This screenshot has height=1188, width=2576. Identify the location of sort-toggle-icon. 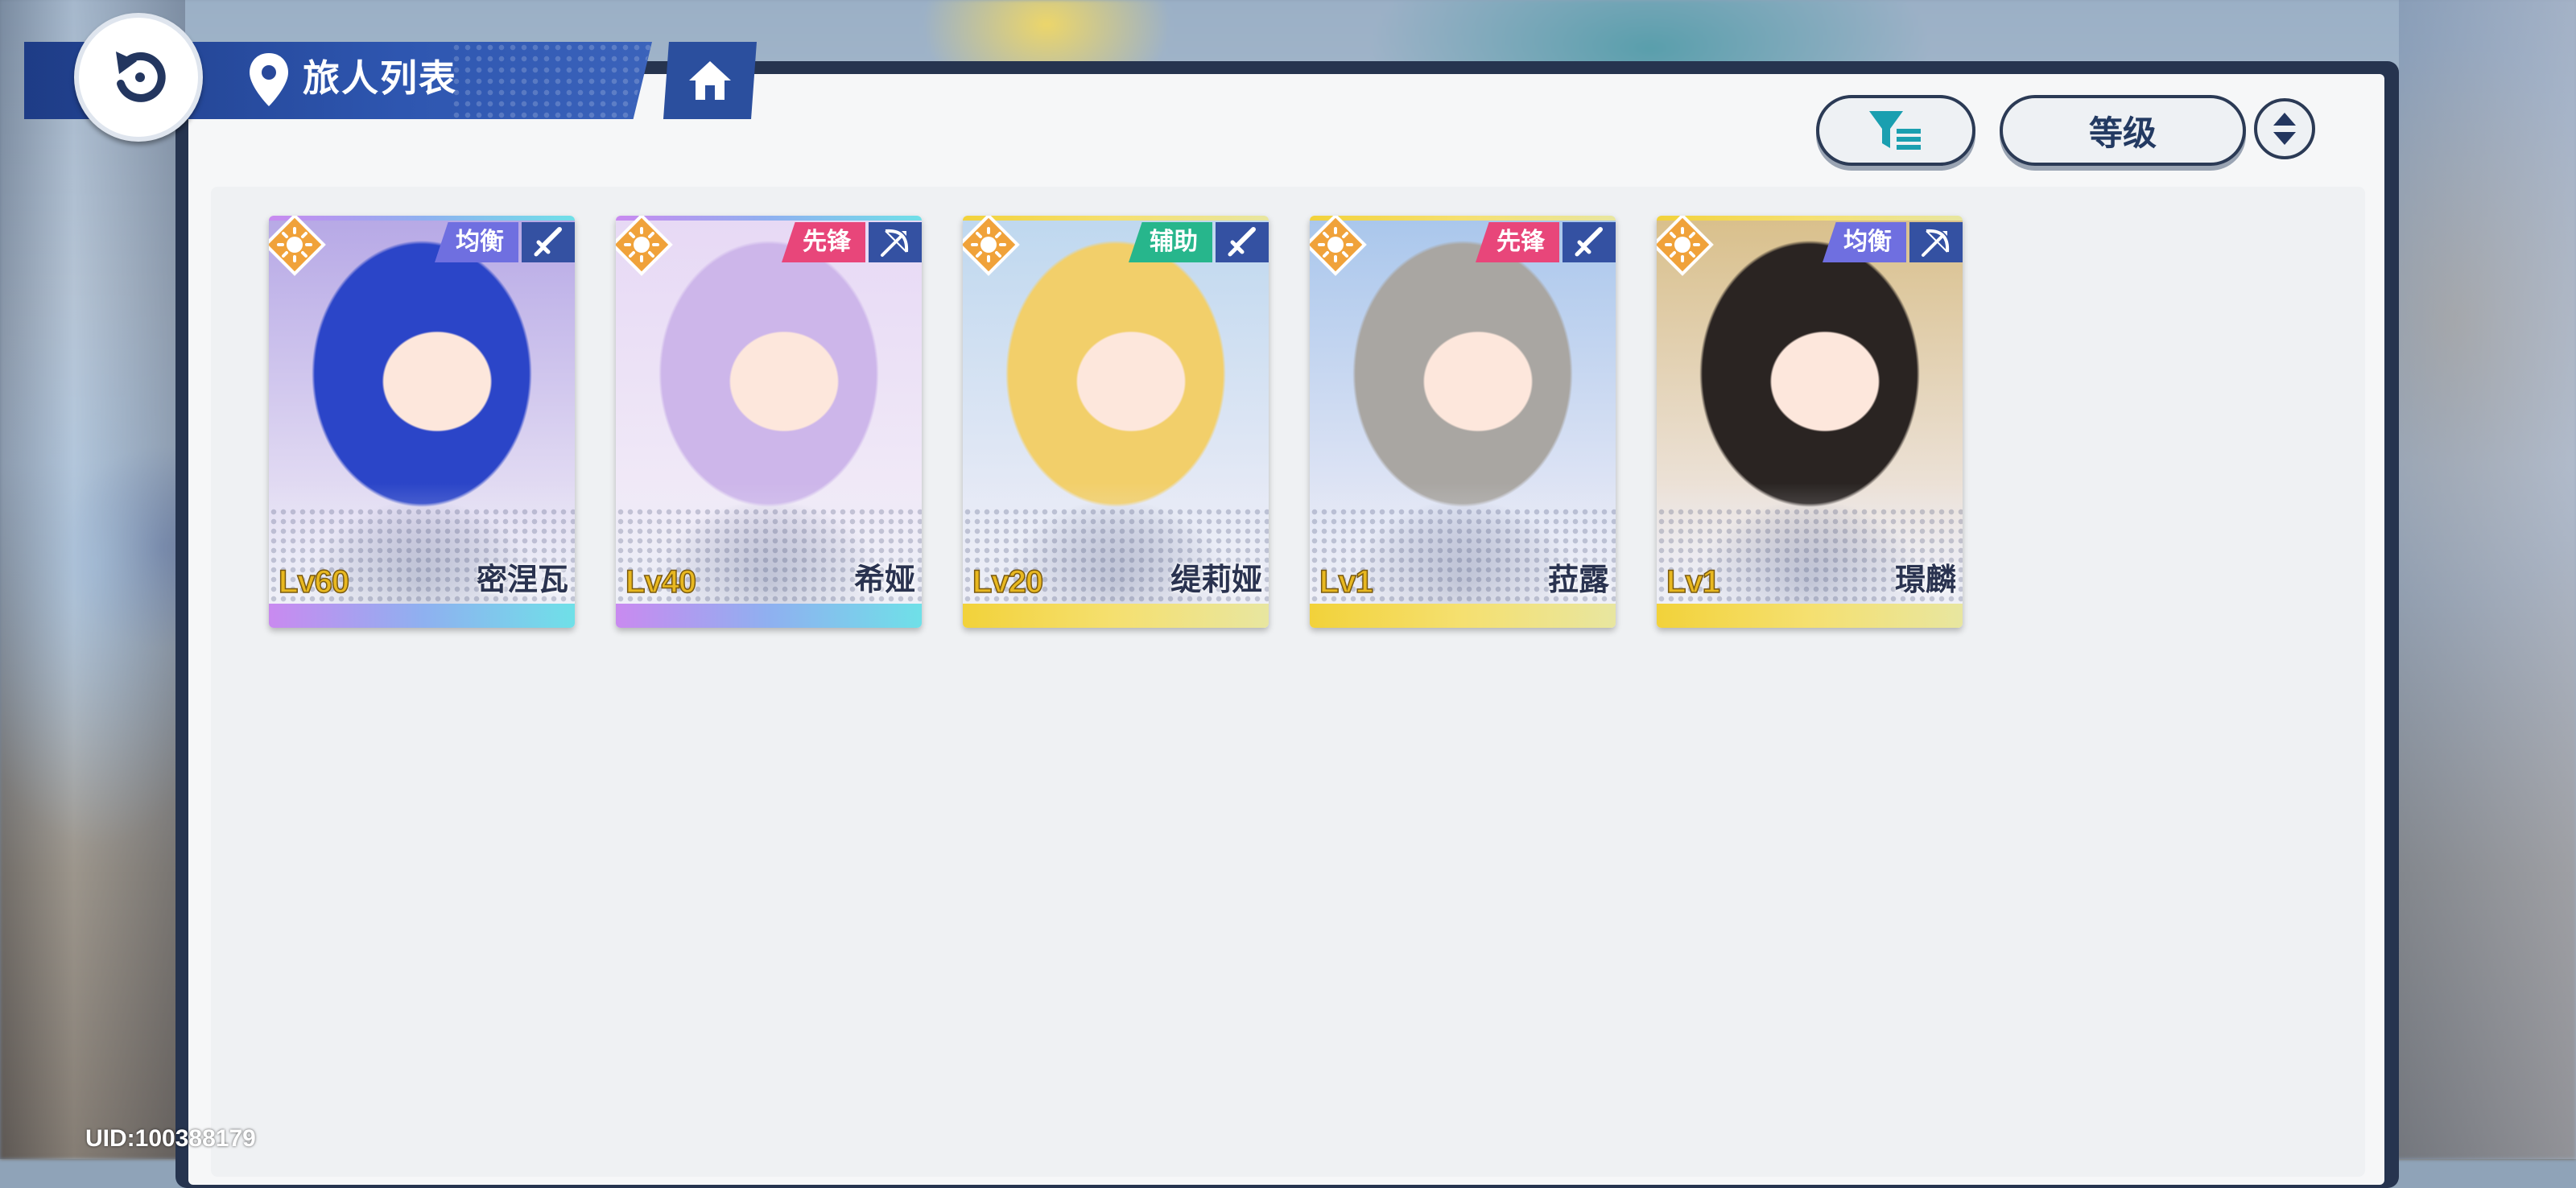
(2284, 129).